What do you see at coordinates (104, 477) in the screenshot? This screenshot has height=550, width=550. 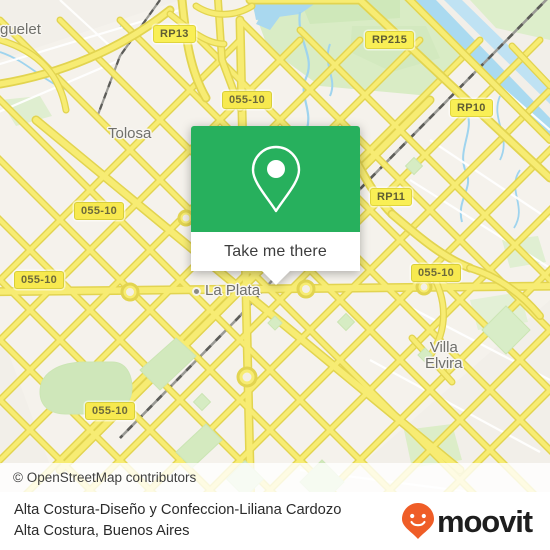 I see `openstreetmap-attribution: © OpenStreetMap contributors` at bounding box center [104, 477].